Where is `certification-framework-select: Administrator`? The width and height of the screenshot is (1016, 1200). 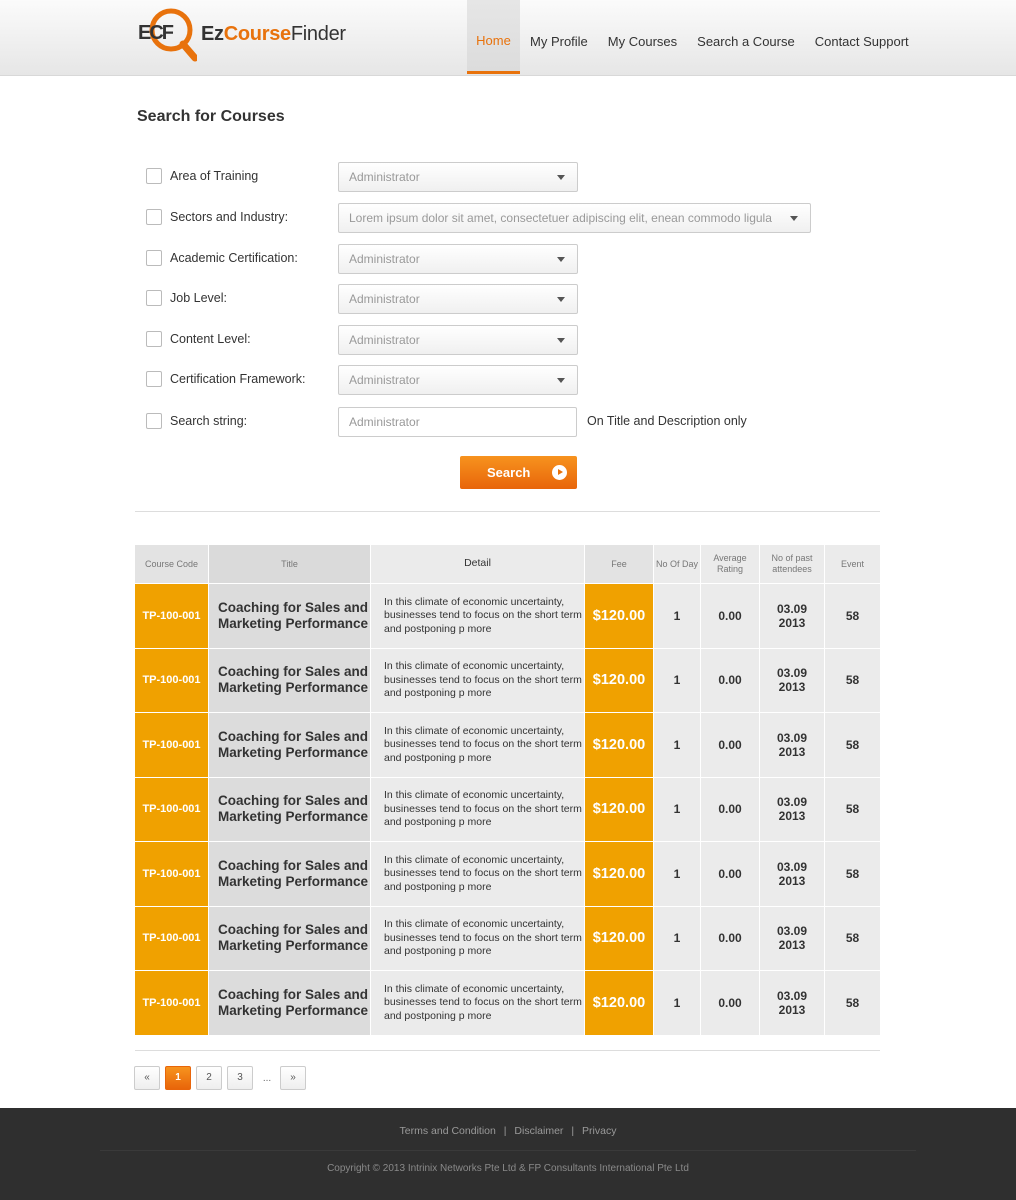 certification-framework-select: Administrator is located at coordinates (458, 380).